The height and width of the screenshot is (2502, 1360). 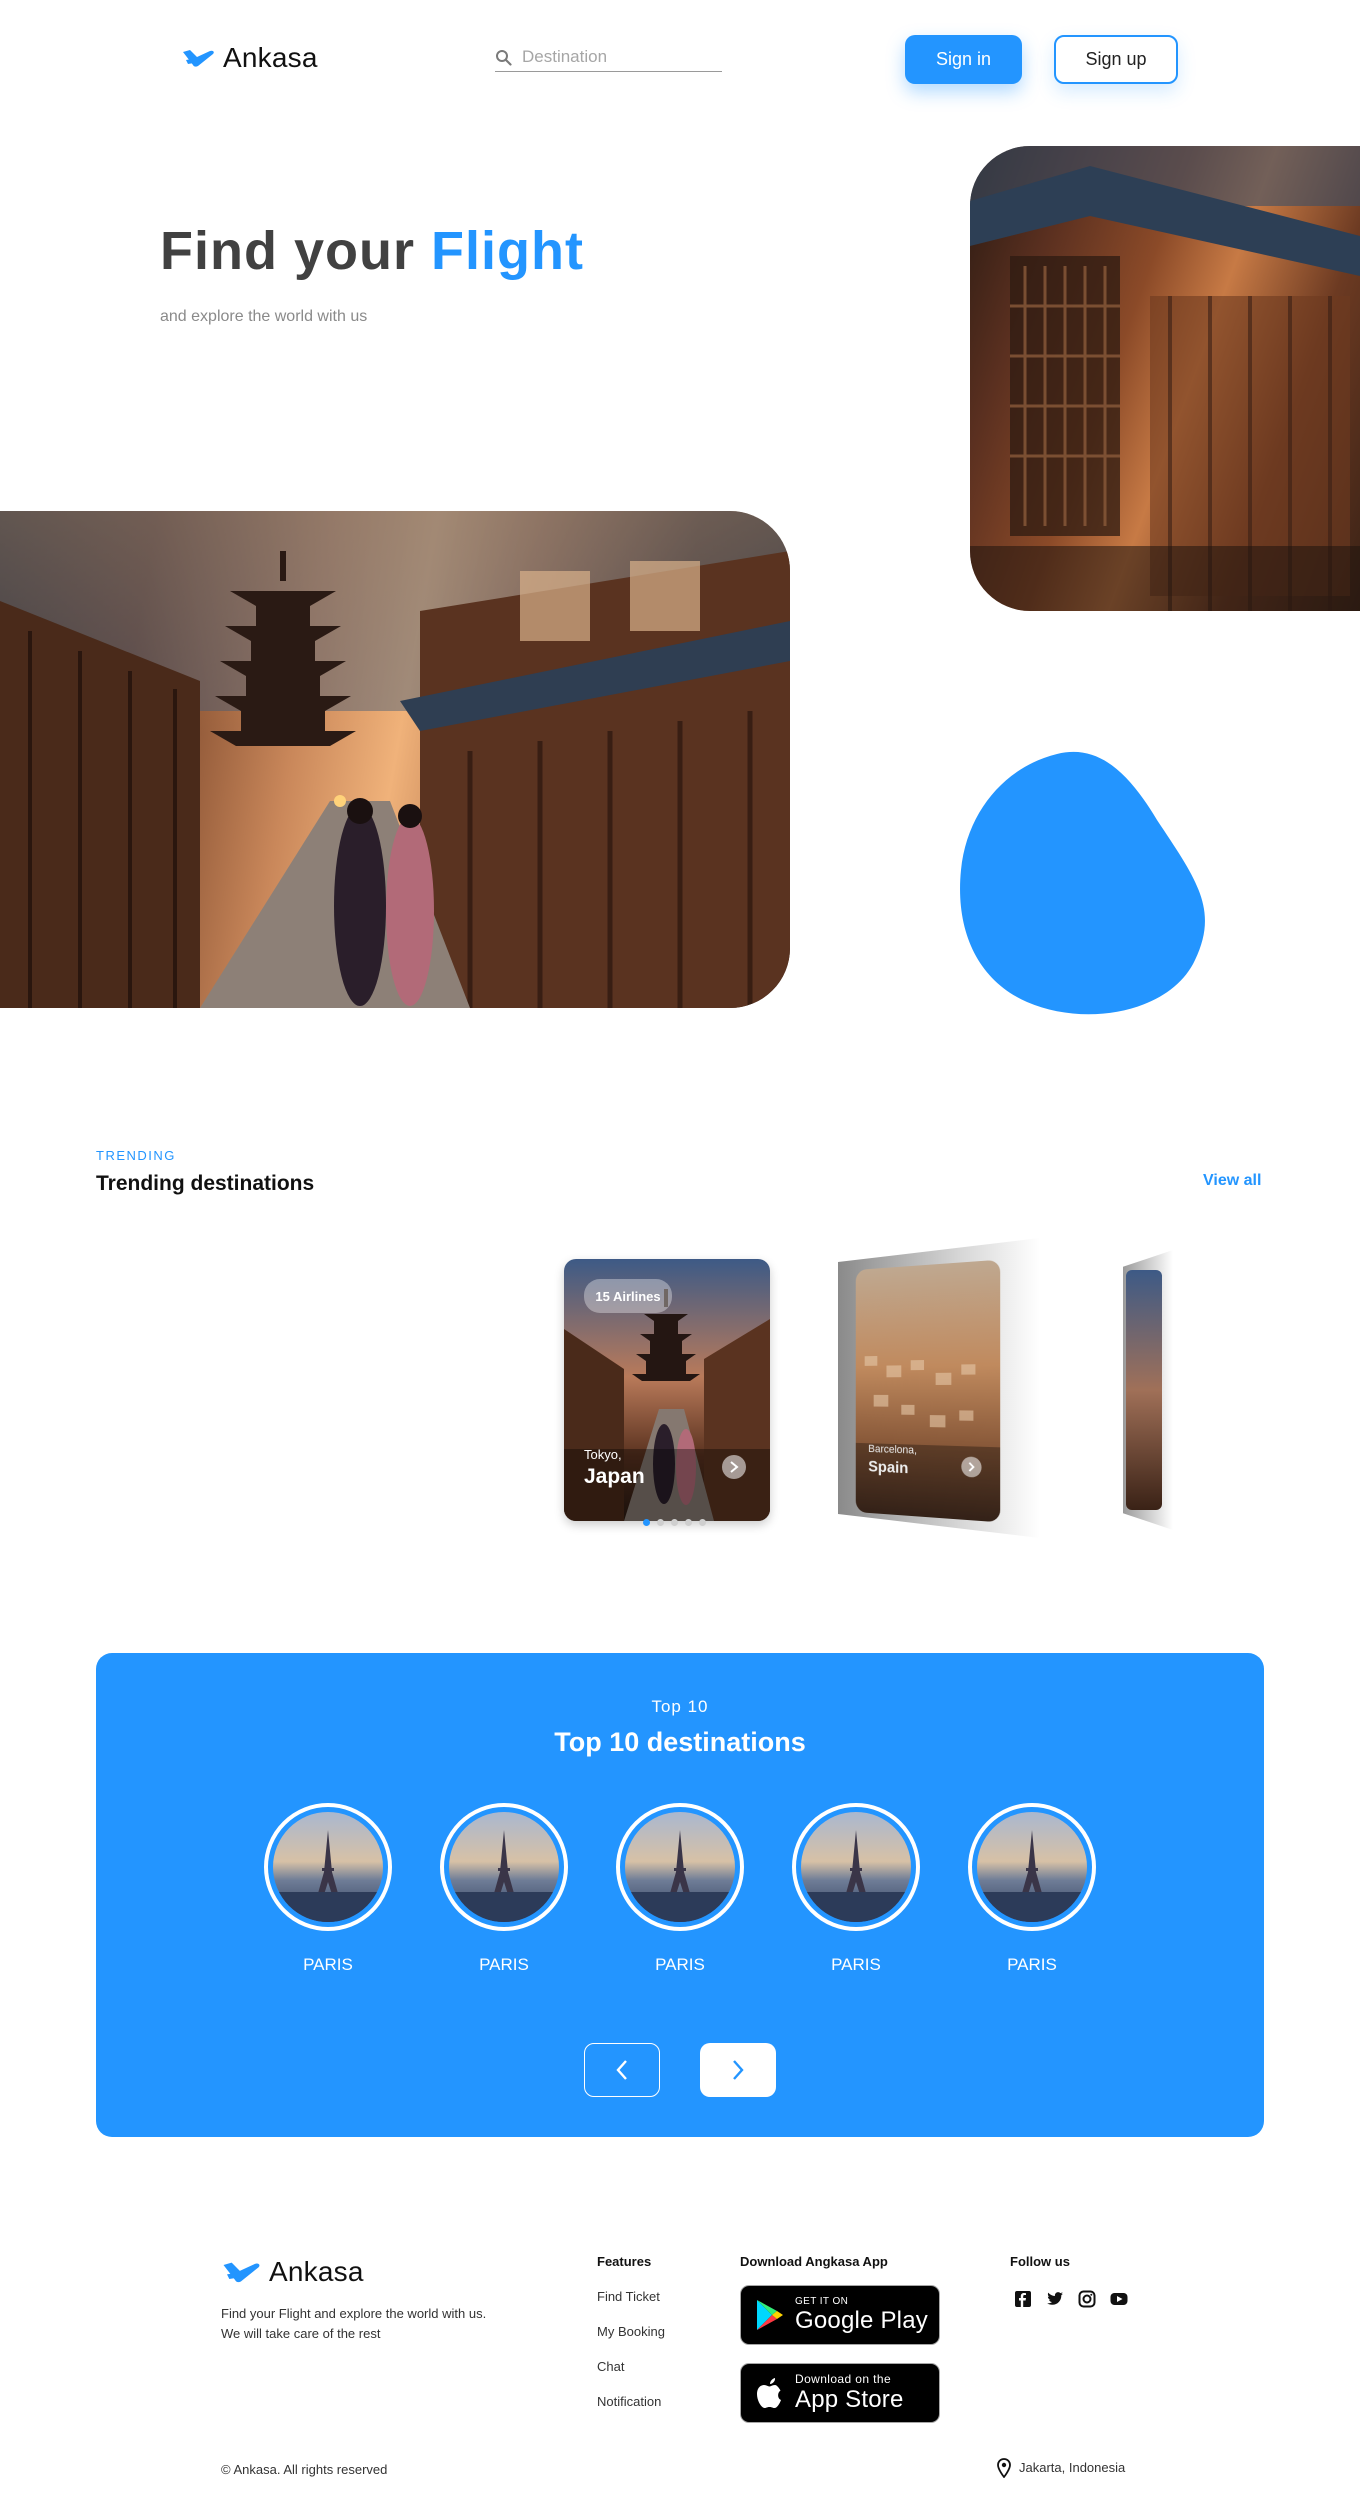 What do you see at coordinates (1082, 883) in the screenshot?
I see `decorative-blue-blob` at bounding box center [1082, 883].